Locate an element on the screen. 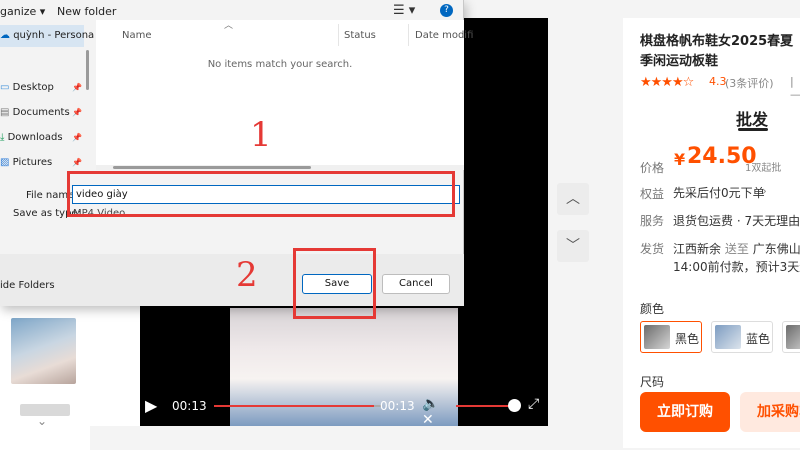  annotation-number-1: 1 is located at coordinates (261, 135).